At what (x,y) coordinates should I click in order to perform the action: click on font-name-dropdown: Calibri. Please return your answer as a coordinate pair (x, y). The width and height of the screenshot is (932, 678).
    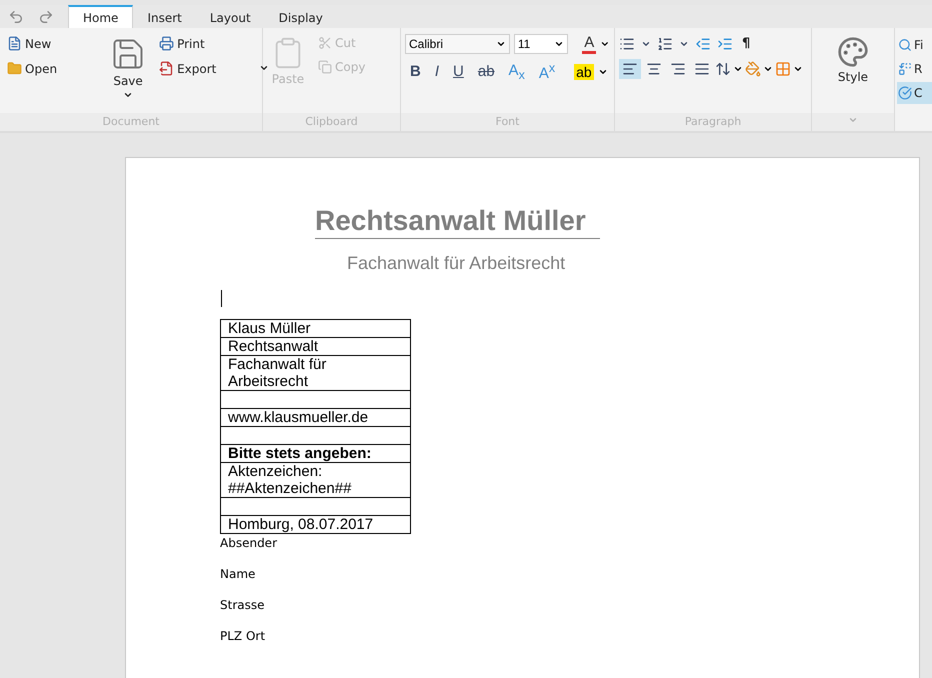
    Looking at the image, I should click on (457, 44).